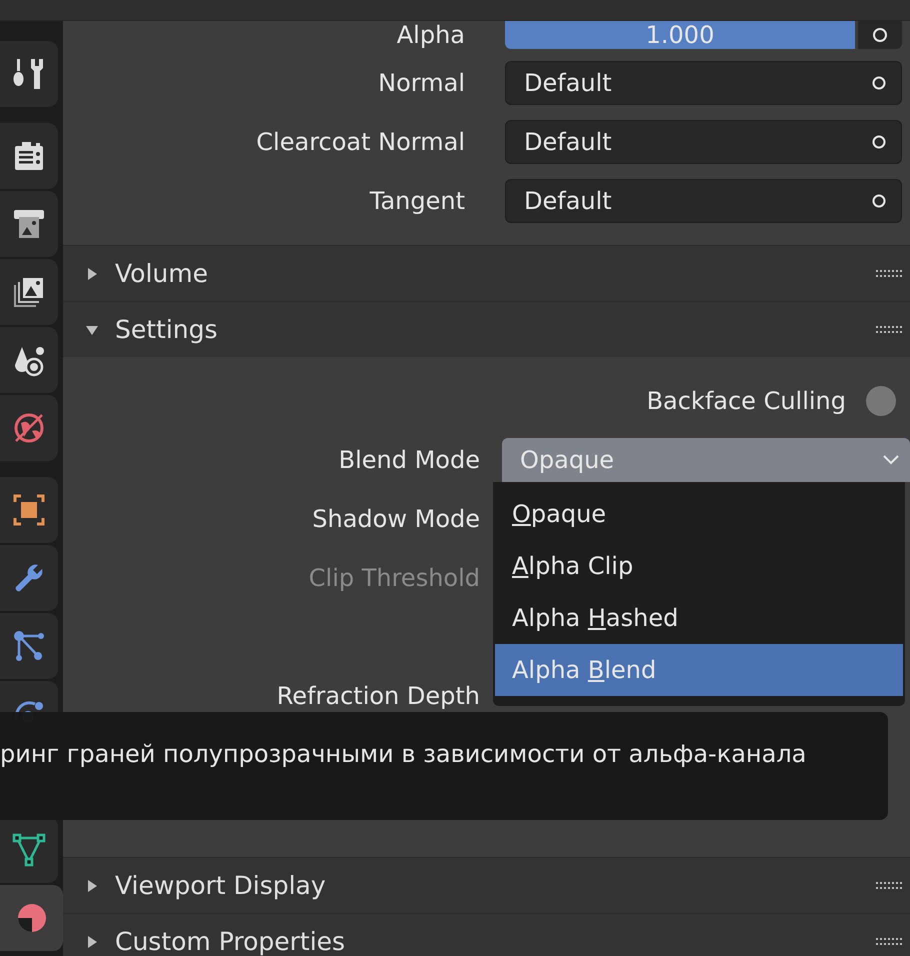 Image resolution: width=910 pixels, height=956 pixels. What do you see at coordinates (680, 35) in the screenshot?
I see `slider-value: 1.000` at bounding box center [680, 35].